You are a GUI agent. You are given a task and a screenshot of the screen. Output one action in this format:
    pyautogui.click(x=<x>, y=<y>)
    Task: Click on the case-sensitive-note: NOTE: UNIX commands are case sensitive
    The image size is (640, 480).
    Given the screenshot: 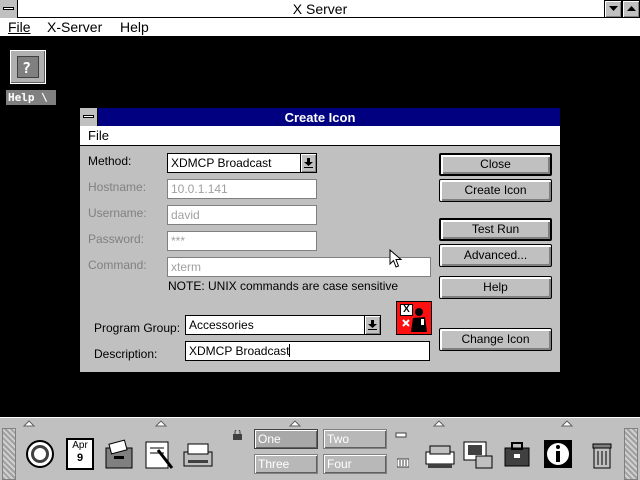 What is the action you would take?
    pyautogui.click(x=283, y=286)
    